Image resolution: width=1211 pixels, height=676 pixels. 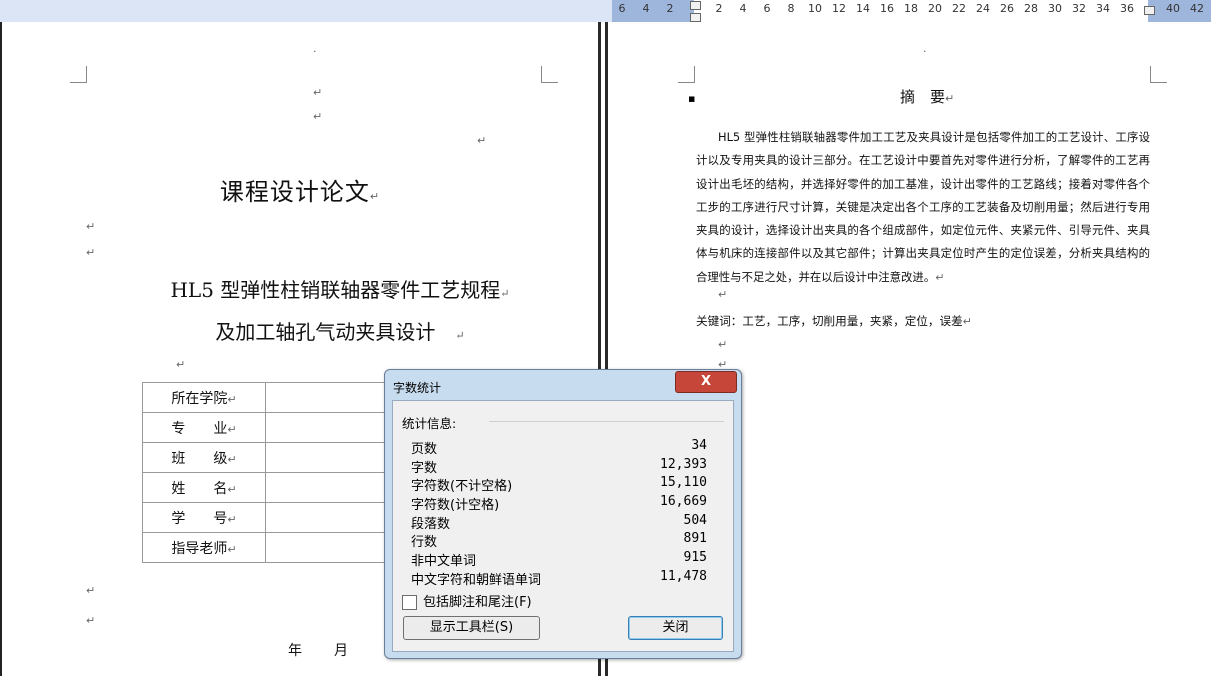 What do you see at coordinates (417, 388) in the screenshot?
I see `dialog-title: 字数统计` at bounding box center [417, 388].